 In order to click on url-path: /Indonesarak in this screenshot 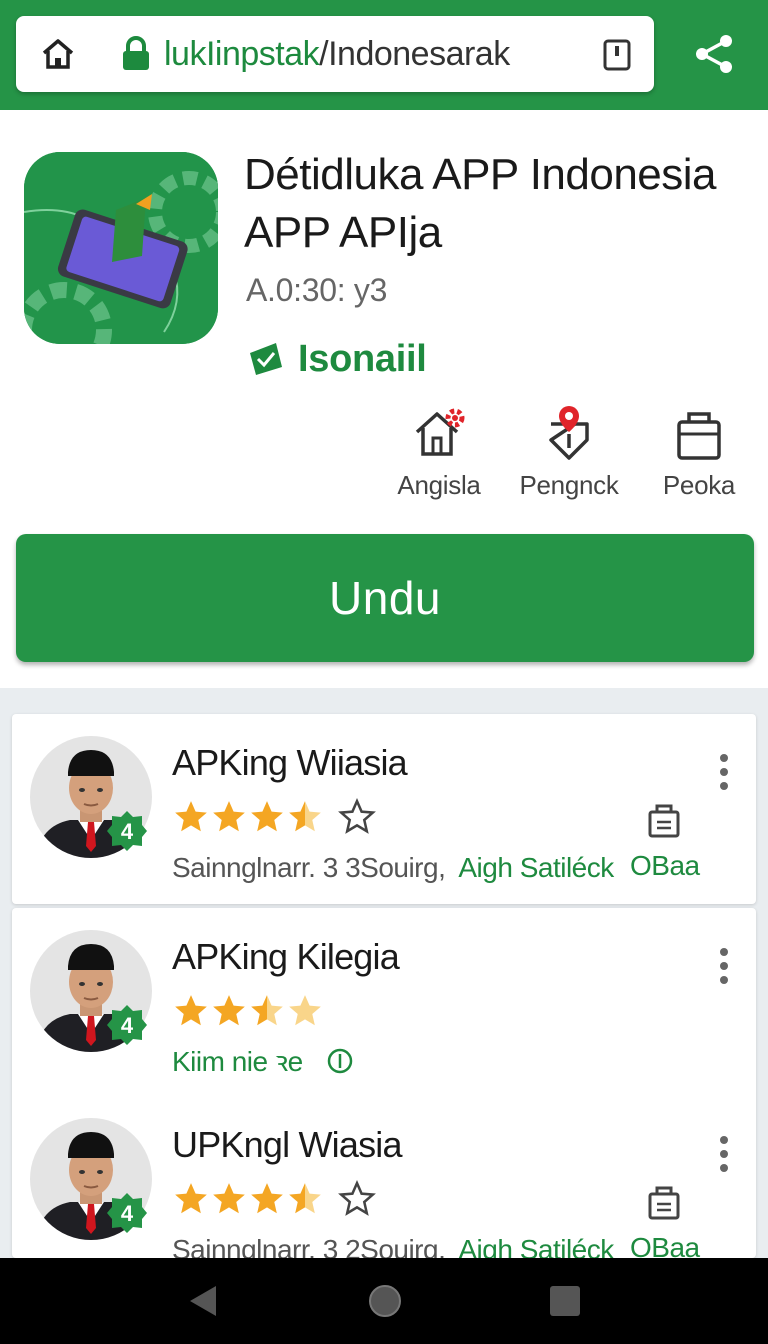, I will do `click(414, 54)`.